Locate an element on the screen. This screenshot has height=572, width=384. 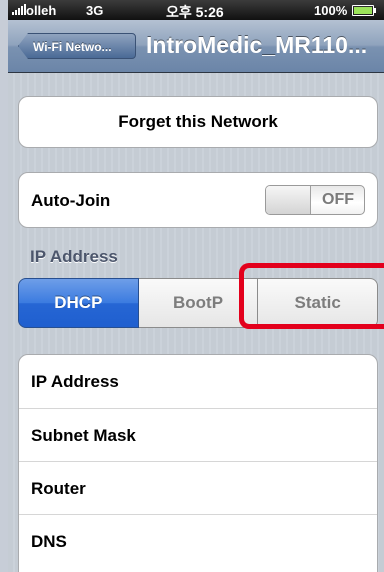
static-highlight-annotation is located at coordinates (311, 296).